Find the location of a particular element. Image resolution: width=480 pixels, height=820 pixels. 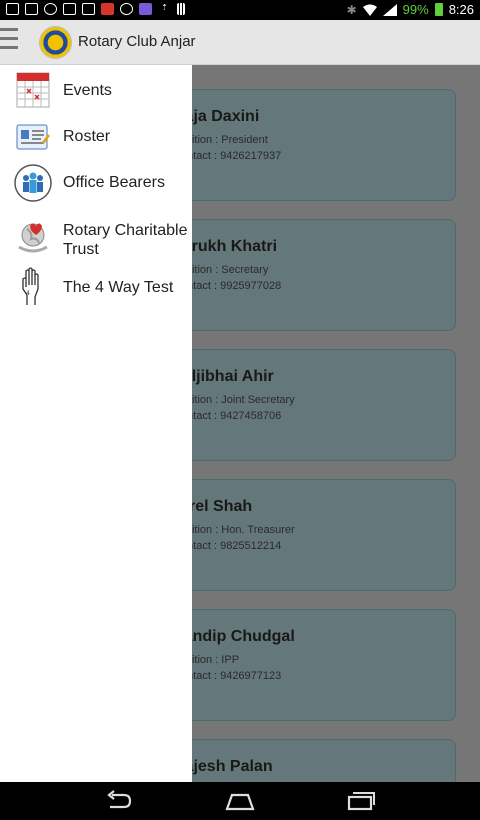

charitable-trust-globe-icon is located at coordinates (33, 238).